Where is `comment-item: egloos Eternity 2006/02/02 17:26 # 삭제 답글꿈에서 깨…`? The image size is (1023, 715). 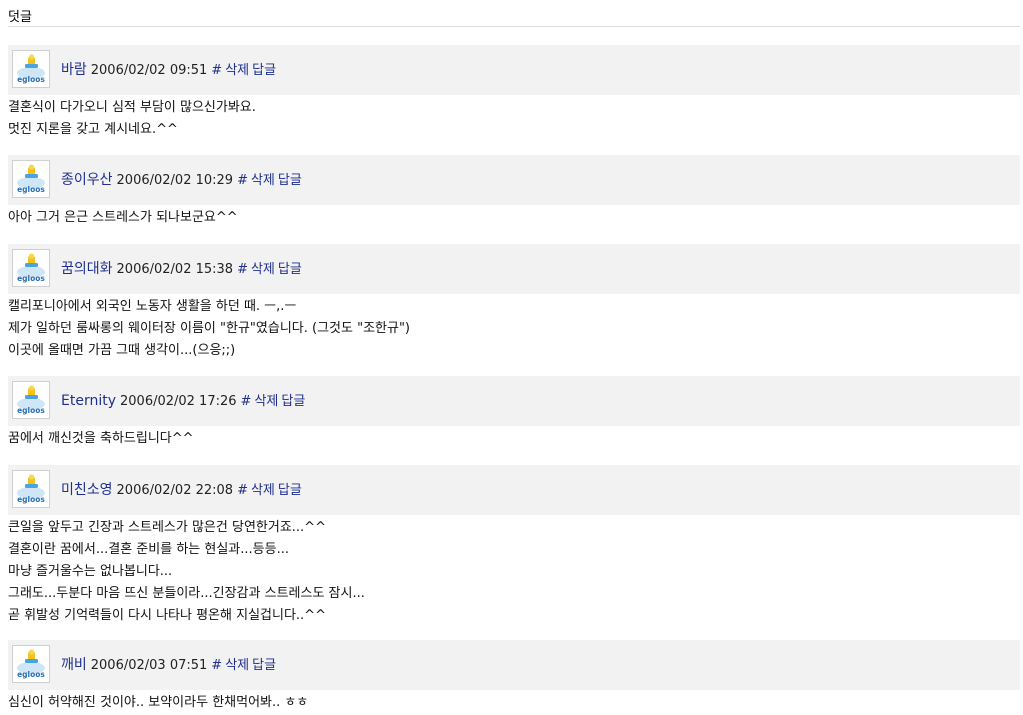 comment-item: egloos Eternity 2006/02/02 17:26 # 삭제 답글꿈에서 깨… is located at coordinates (514, 413).